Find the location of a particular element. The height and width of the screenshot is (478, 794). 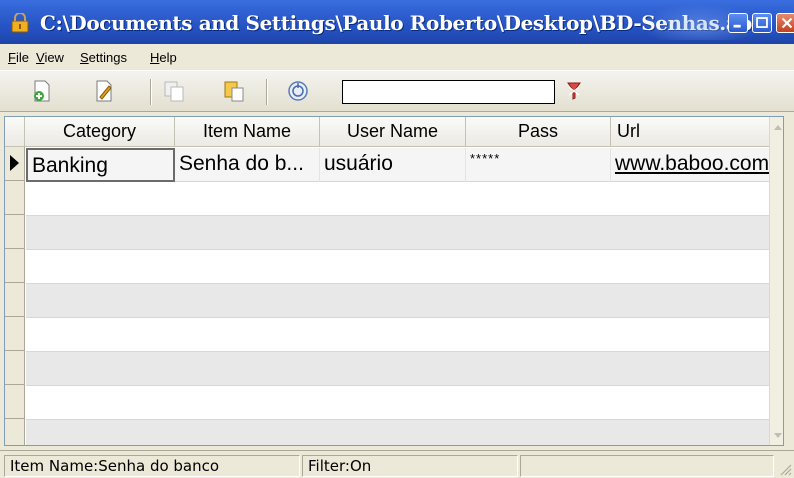

new-entry-icon is located at coordinates (42, 91).